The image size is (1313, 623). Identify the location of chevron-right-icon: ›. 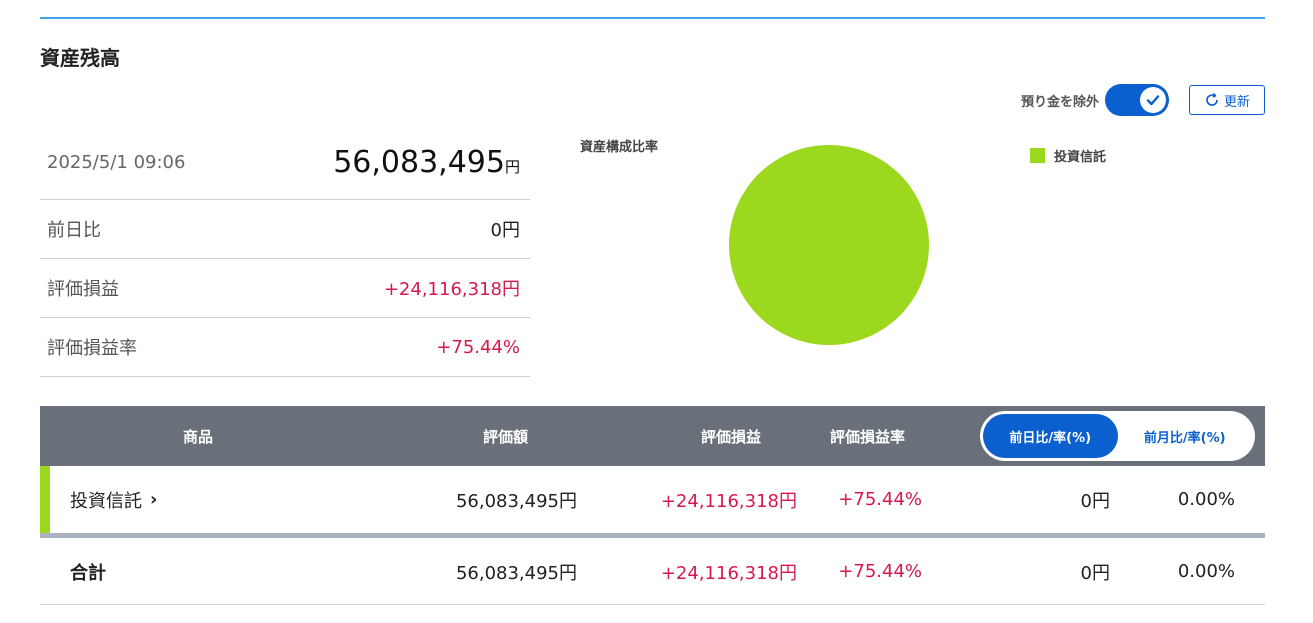
(154, 499).